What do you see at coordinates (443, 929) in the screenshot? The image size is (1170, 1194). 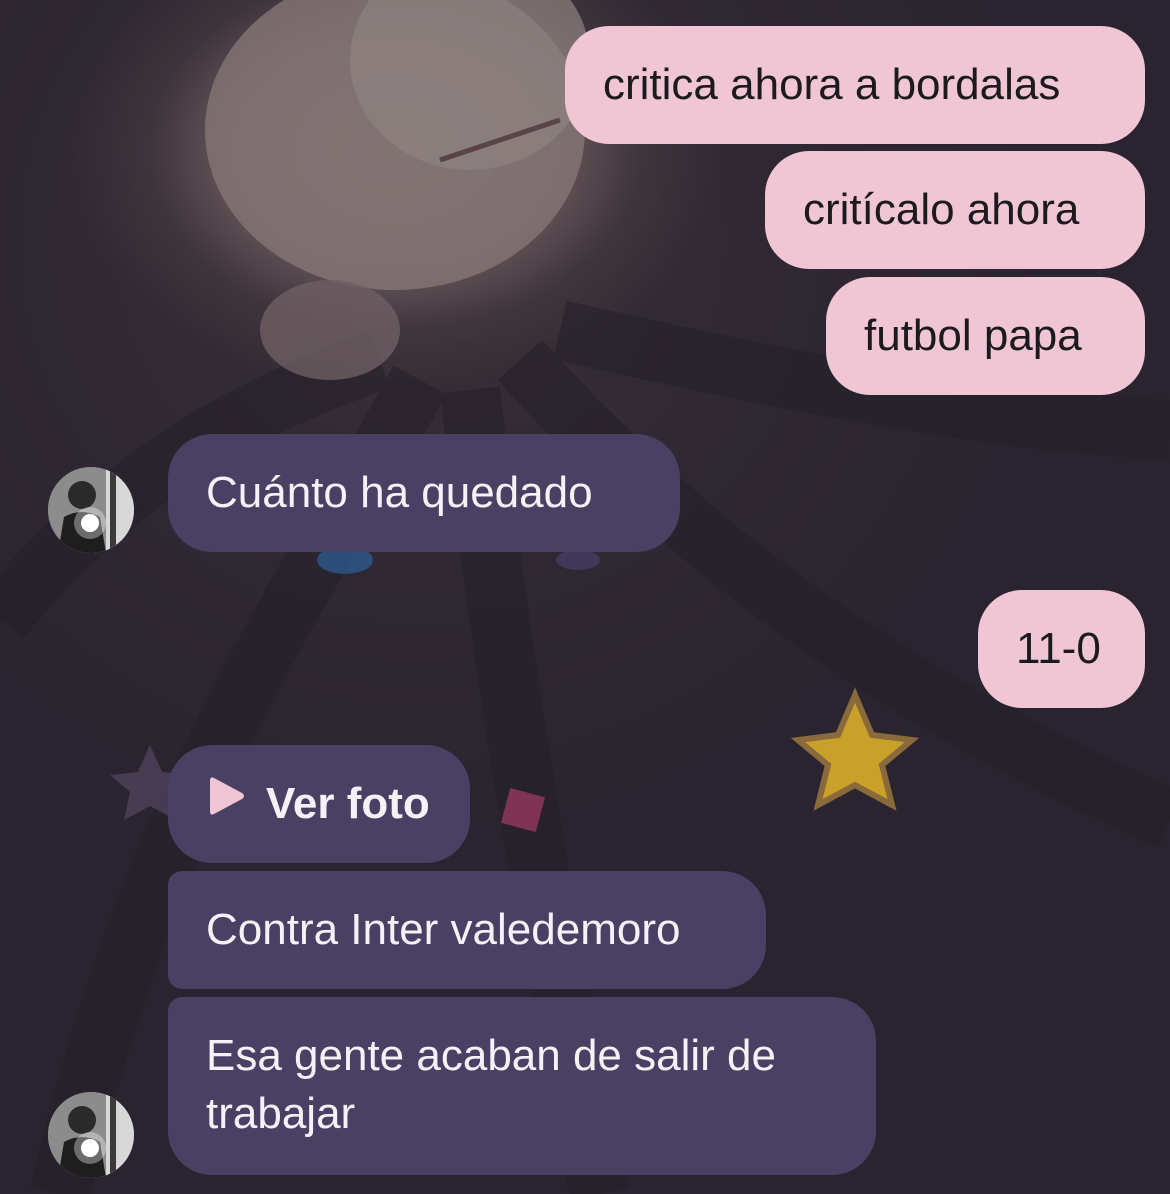 I see `message-text: Contra Inter valedemoro` at bounding box center [443, 929].